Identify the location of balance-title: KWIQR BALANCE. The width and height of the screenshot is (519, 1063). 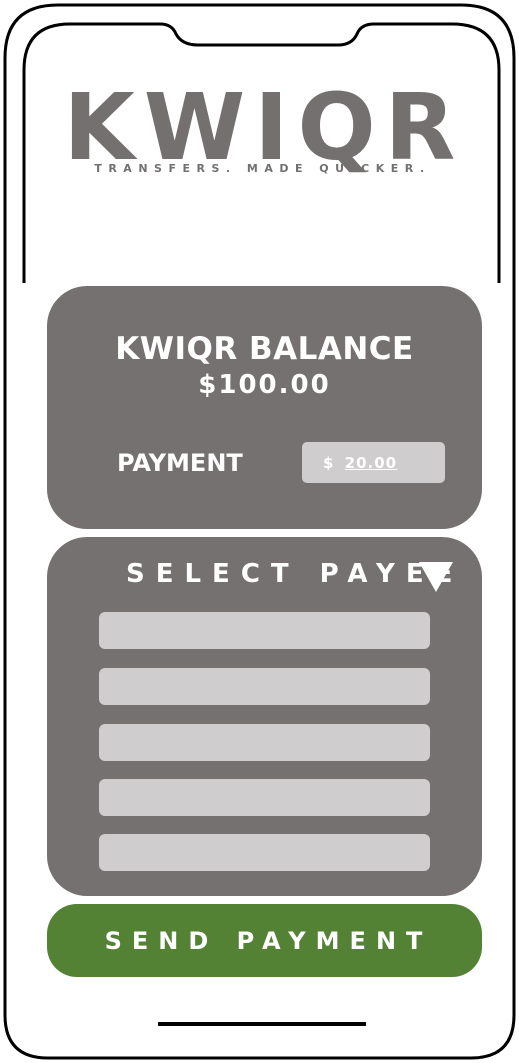
(264, 349).